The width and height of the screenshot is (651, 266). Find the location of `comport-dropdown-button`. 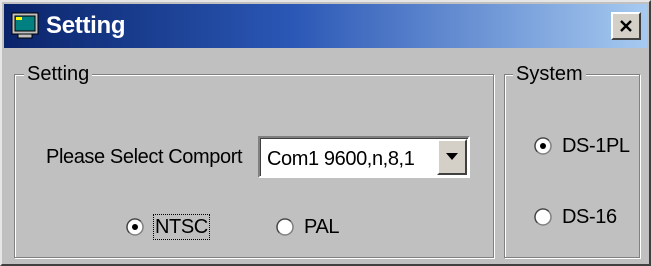

comport-dropdown-button is located at coordinates (452, 157).